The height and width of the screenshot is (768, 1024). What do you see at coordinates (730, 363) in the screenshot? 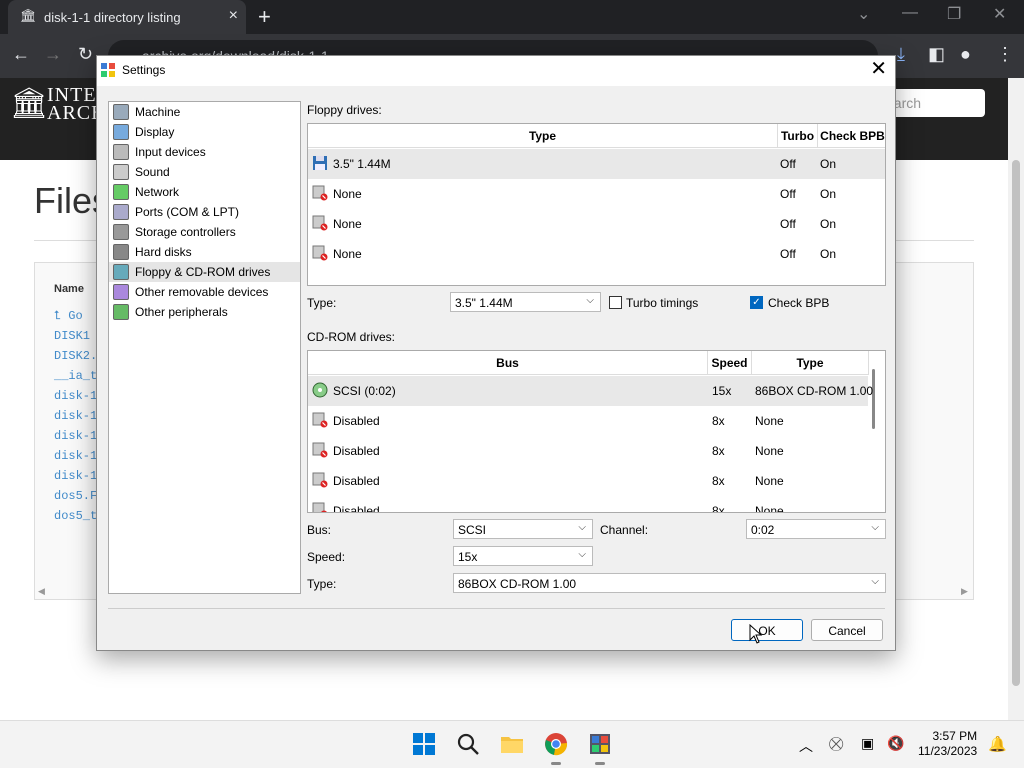
I see `cdrom-header-speed: Speed` at bounding box center [730, 363].